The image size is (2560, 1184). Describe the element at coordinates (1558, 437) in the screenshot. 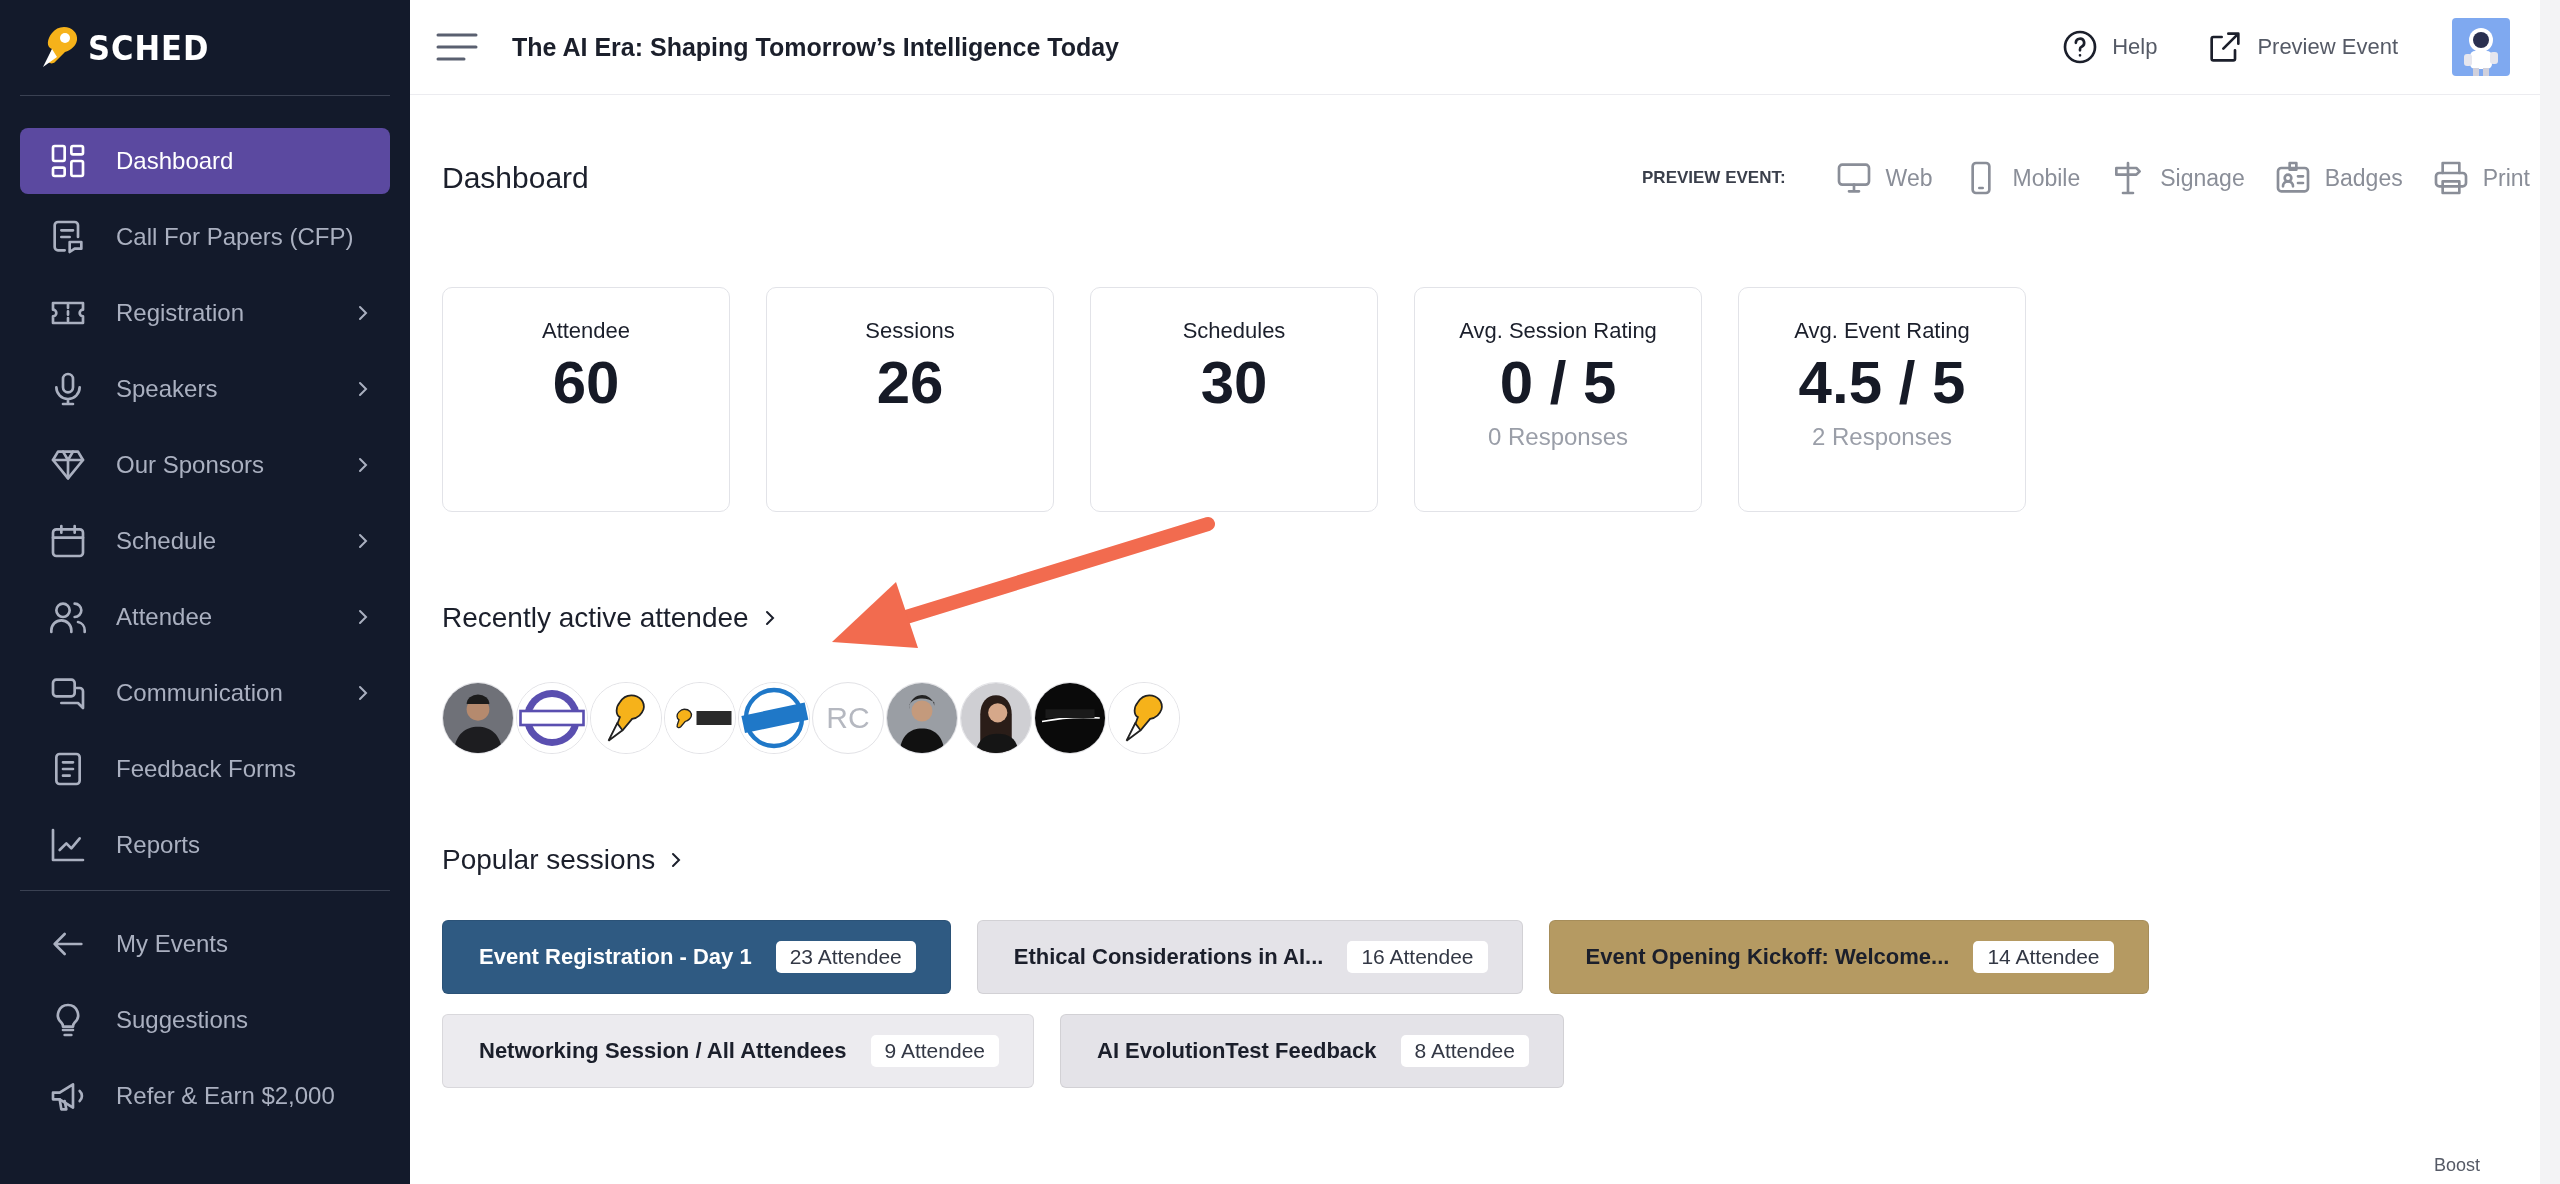

I see `stat-caption: 0 Responses` at that location.